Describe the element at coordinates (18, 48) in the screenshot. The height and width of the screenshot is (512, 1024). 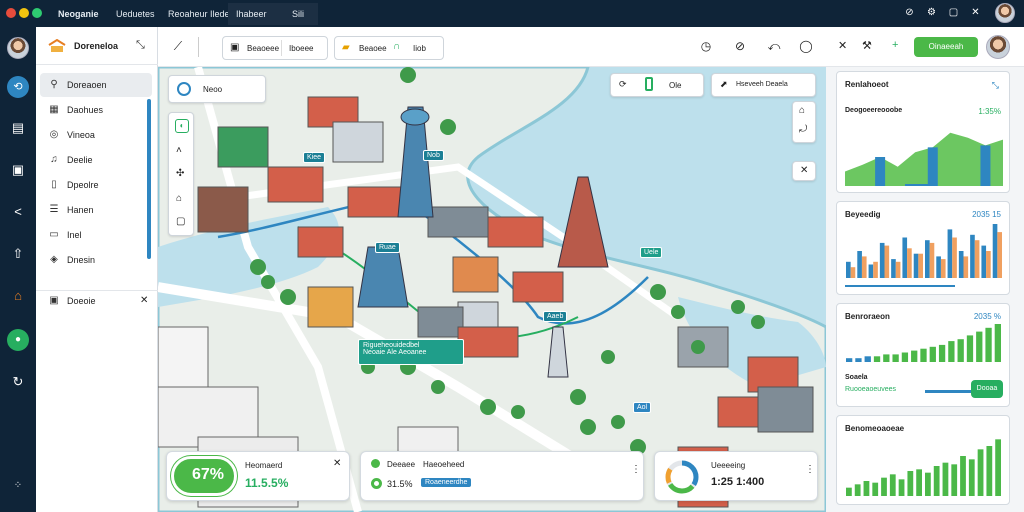
I see `profile-avatar` at that location.